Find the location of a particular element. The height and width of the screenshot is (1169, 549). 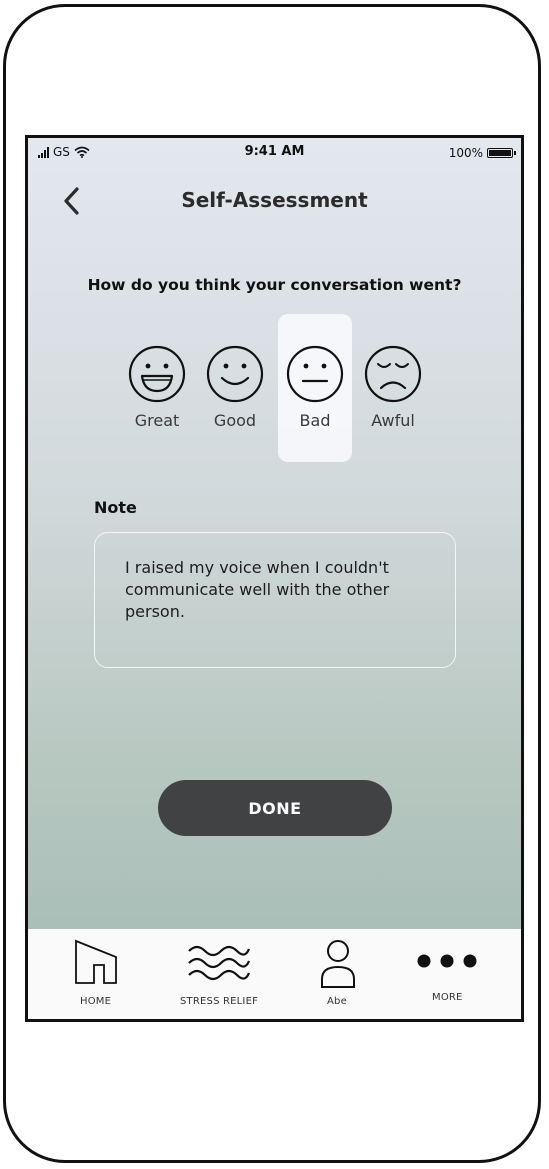

page-title: Self-Assessment is located at coordinates (274, 200).